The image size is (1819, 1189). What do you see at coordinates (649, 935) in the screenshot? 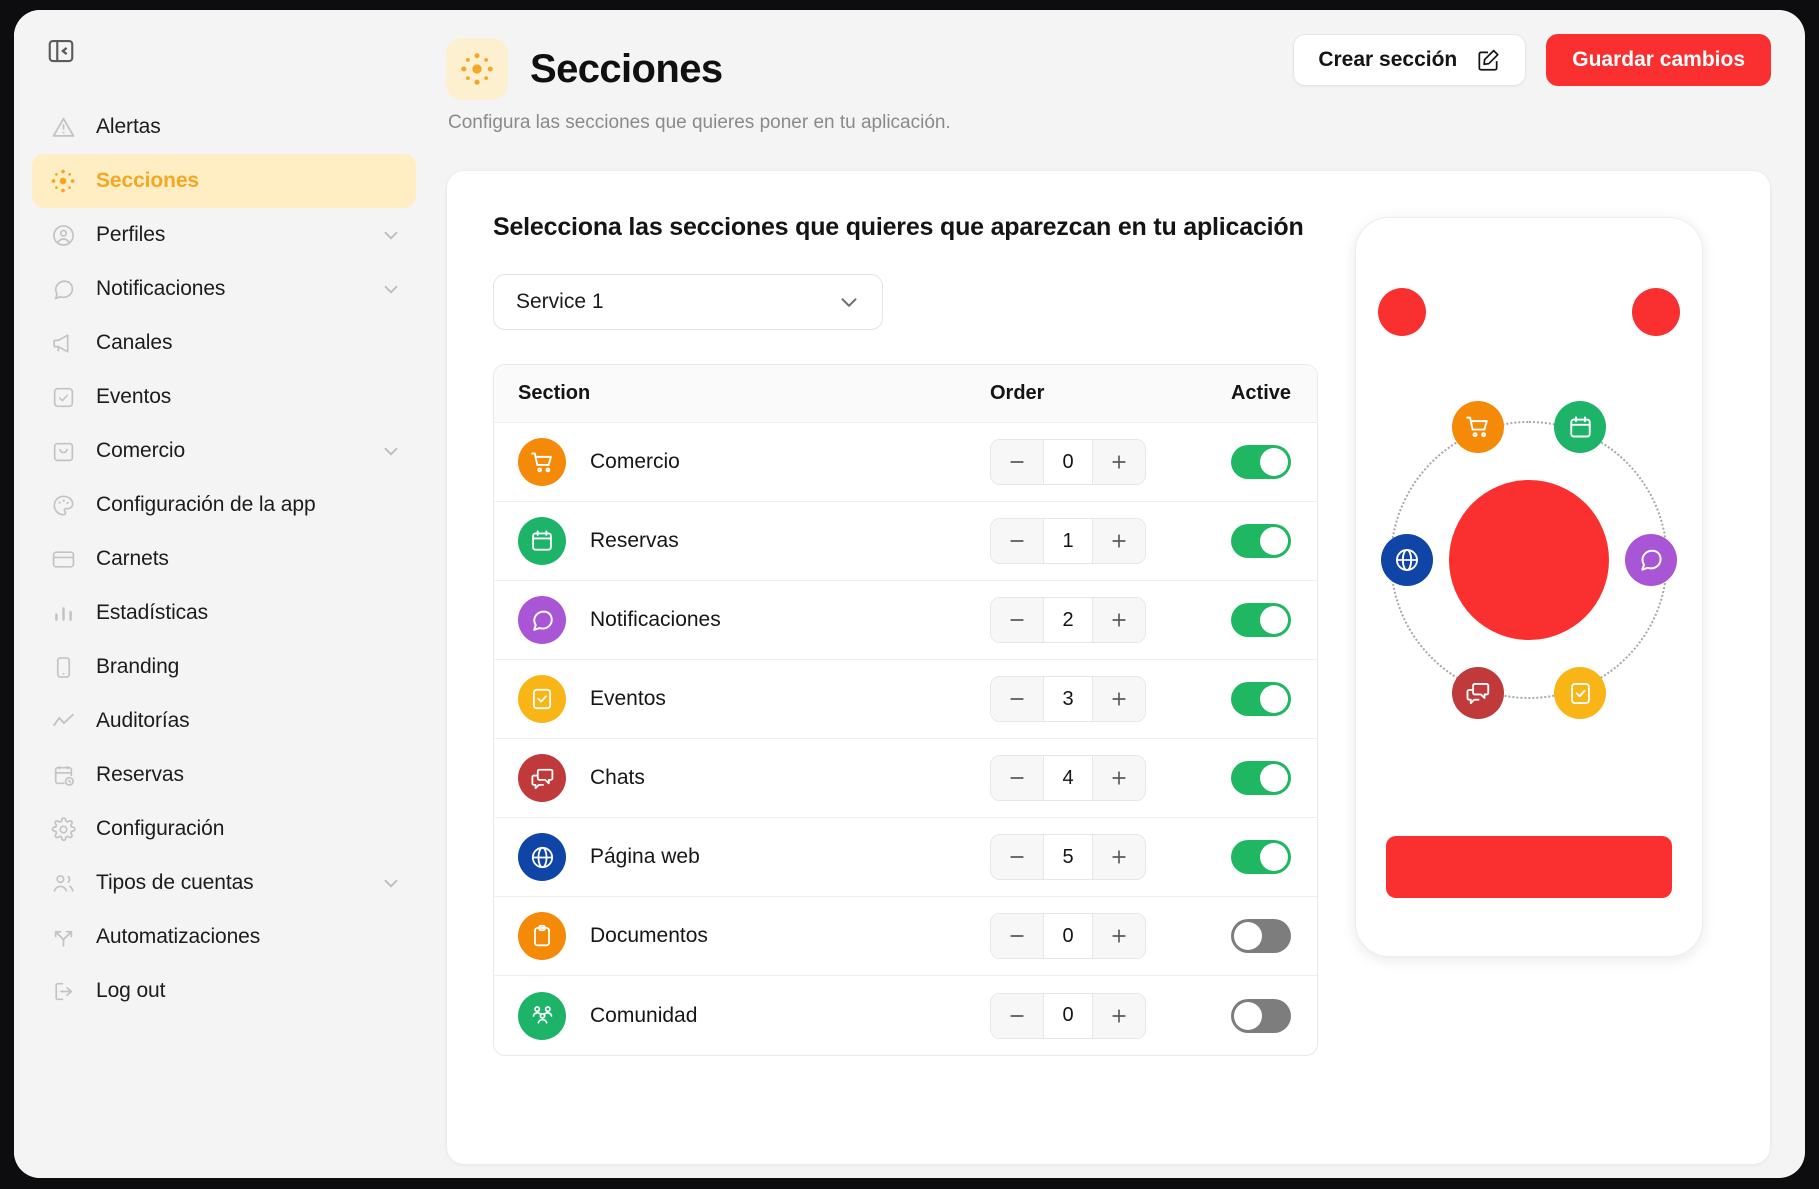
I see `section-name: Documentos` at bounding box center [649, 935].